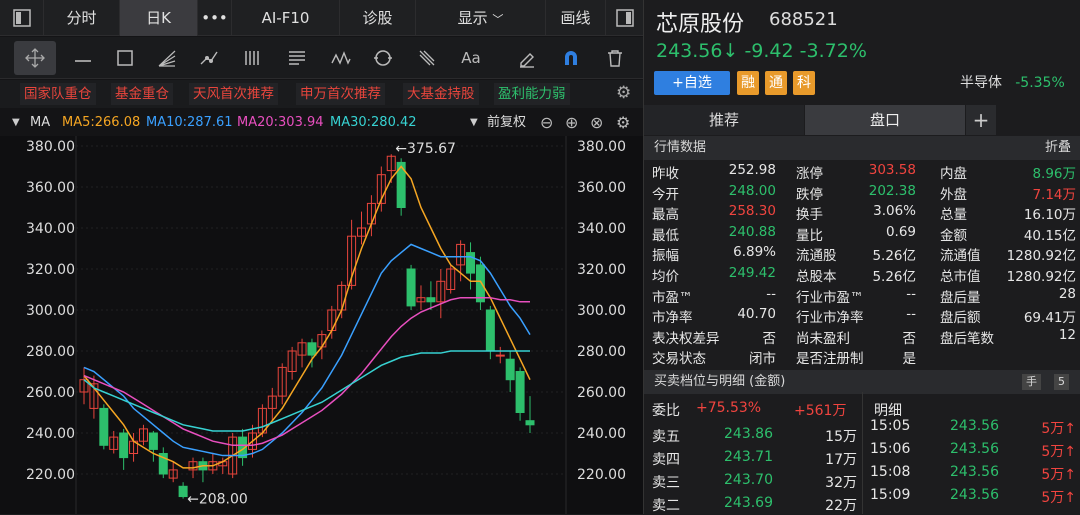  What do you see at coordinates (752, 170) in the screenshot?
I see `quote-value: 252.98` at bounding box center [752, 170].